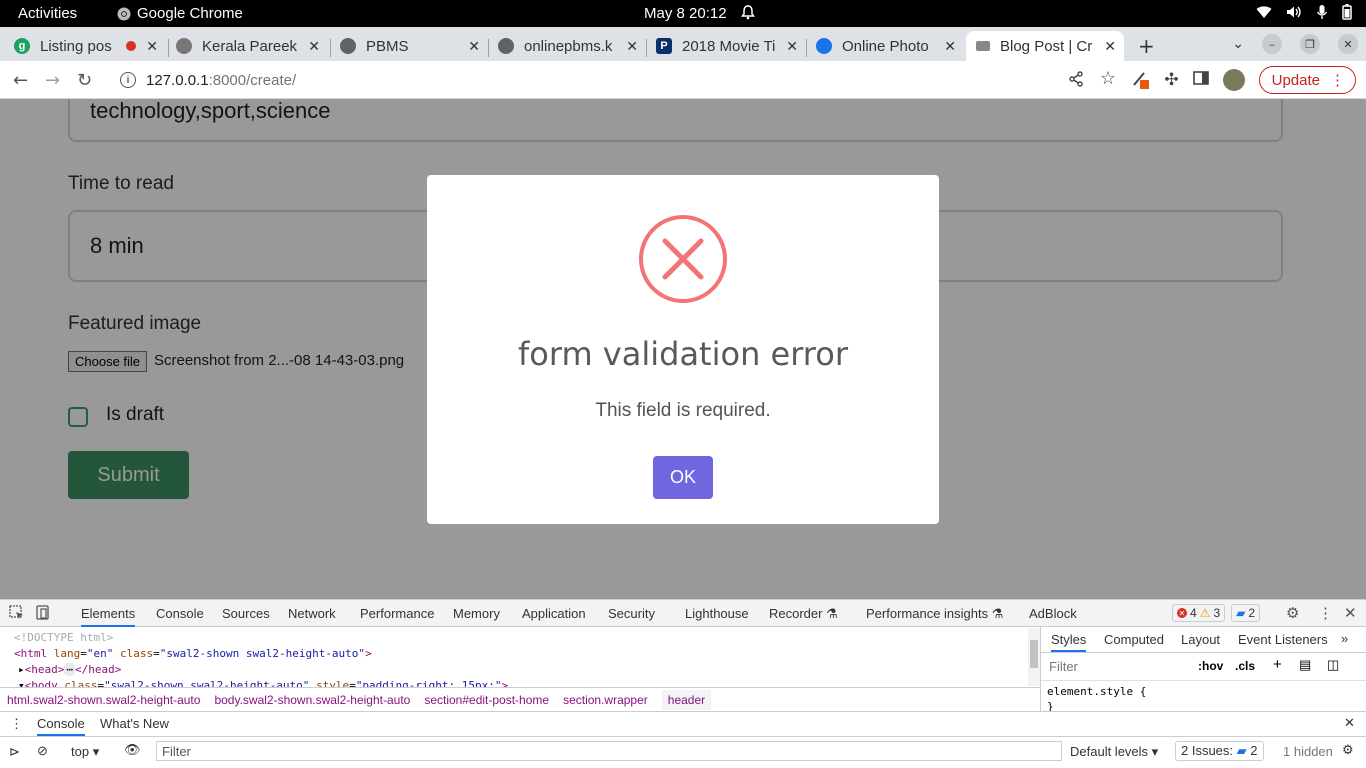  I want to click on more-tabs-icon: », so click(1344, 638).